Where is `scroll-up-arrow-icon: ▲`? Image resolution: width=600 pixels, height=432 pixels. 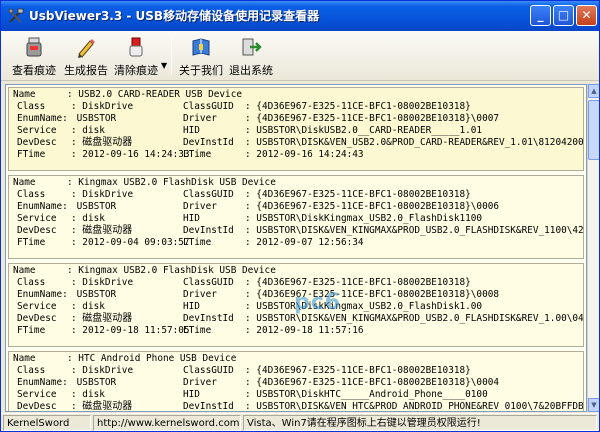 scroll-up-arrow-icon: ▲ is located at coordinates (593, 91).